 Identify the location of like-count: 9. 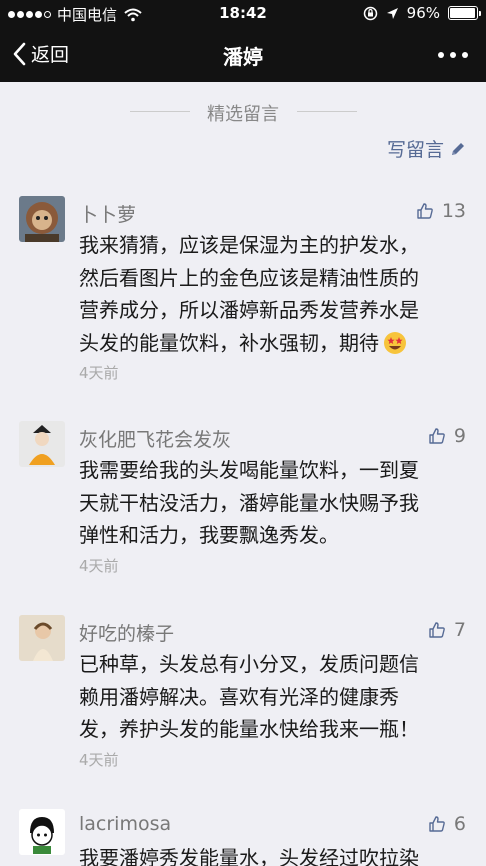
(459, 436).